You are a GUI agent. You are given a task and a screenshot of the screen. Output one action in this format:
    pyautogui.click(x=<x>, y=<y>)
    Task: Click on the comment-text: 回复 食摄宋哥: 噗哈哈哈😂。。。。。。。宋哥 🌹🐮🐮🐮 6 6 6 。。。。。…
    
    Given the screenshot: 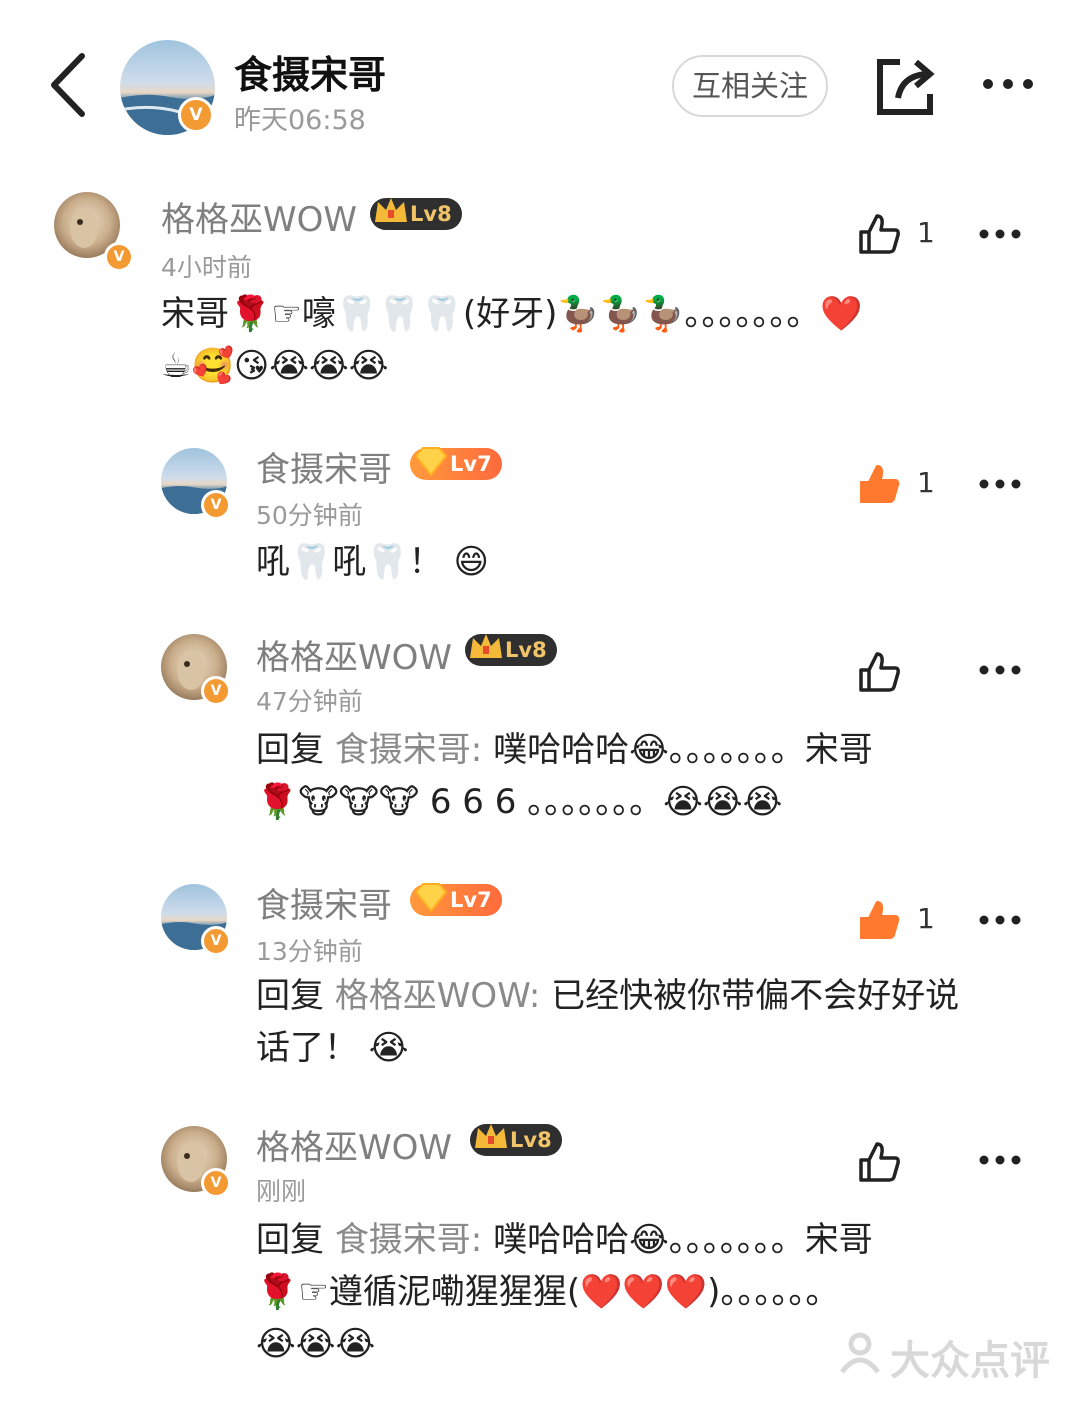 What is the action you would take?
    pyautogui.click(x=646, y=776)
    